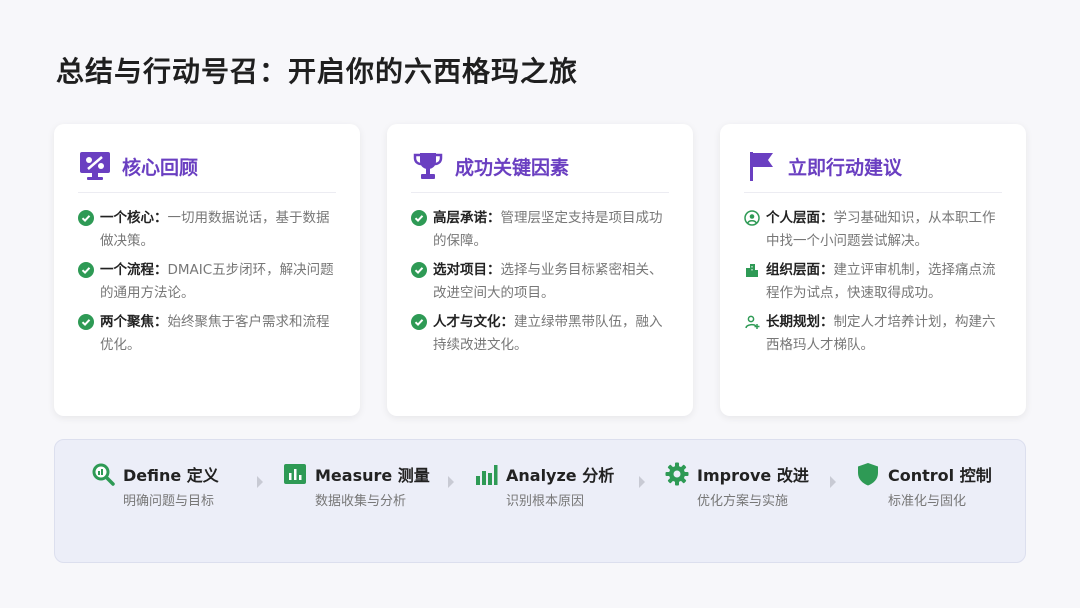  I want to click on user-circle-icon, so click(752, 218).